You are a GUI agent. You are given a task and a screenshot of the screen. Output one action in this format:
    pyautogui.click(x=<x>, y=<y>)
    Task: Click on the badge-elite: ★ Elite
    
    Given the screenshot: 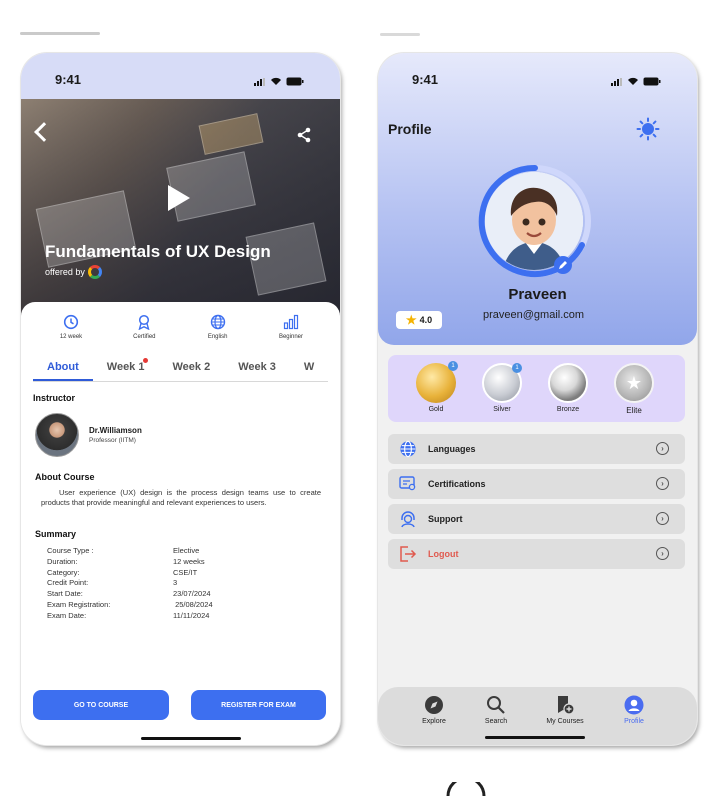 What is the action you would take?
    pyautogui.click(x=634, y=389)
    